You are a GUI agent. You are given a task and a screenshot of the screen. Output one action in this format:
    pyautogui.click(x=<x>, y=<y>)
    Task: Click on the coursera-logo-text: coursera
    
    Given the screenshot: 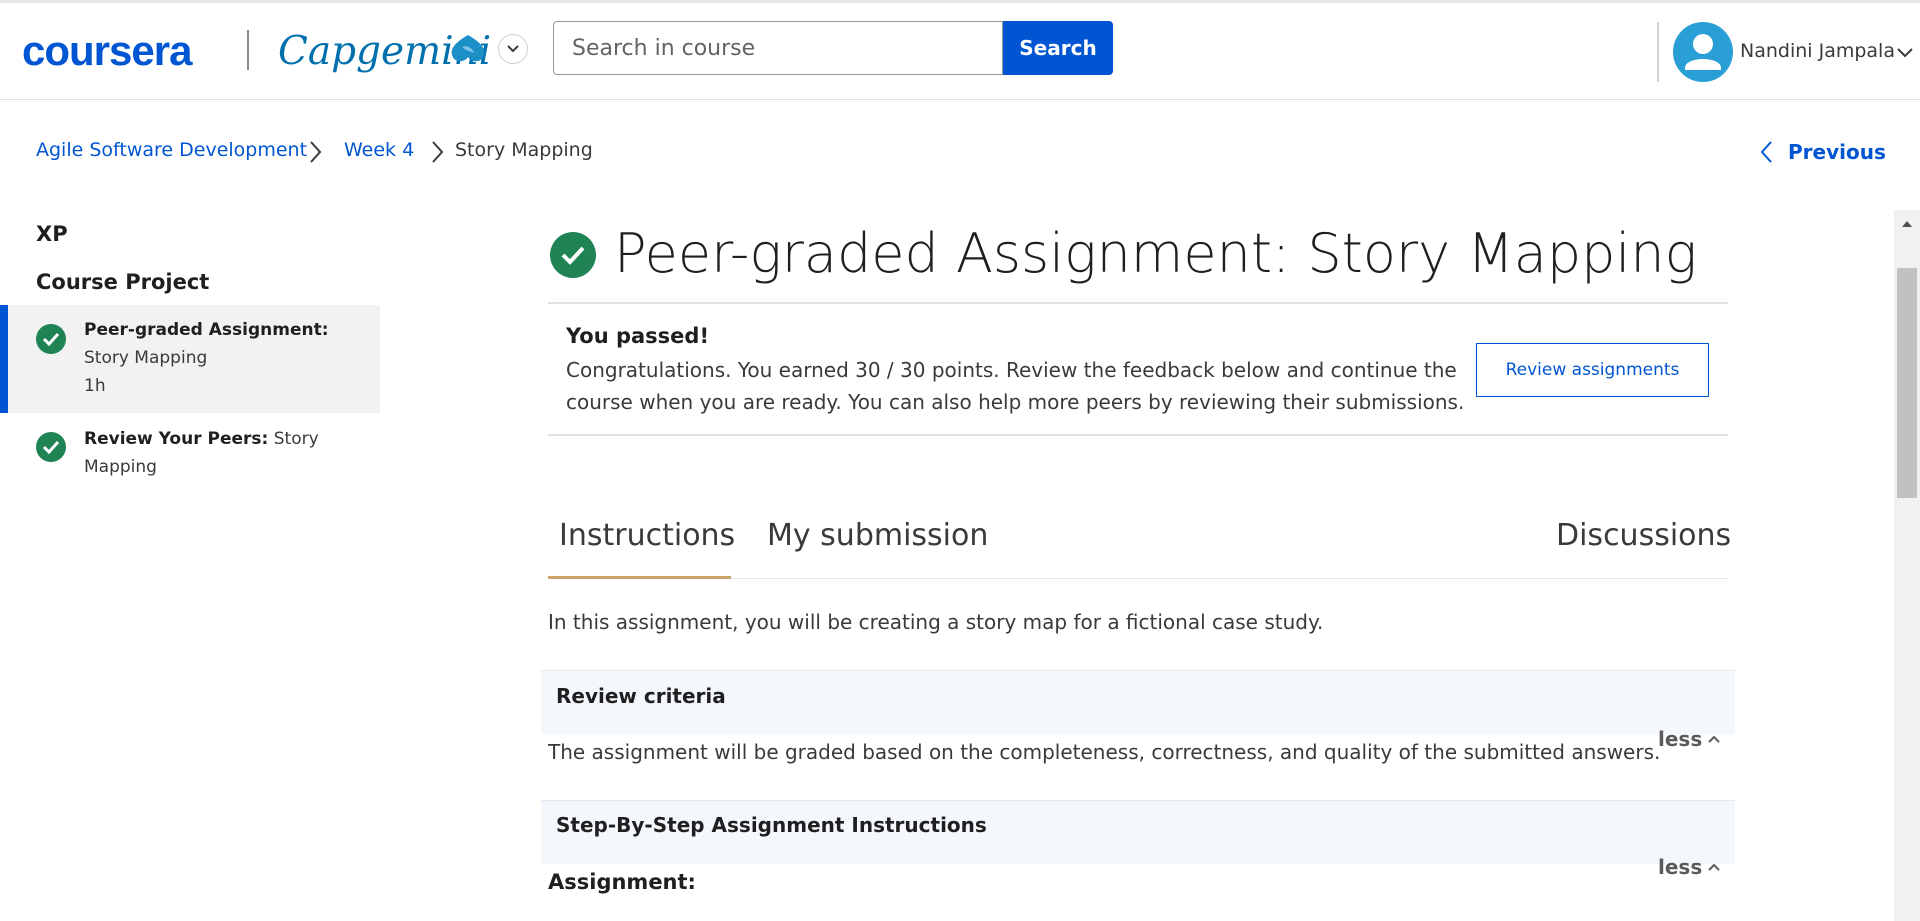 What is the action you would take?
    pyautogui.click(x=107, y=50)
    